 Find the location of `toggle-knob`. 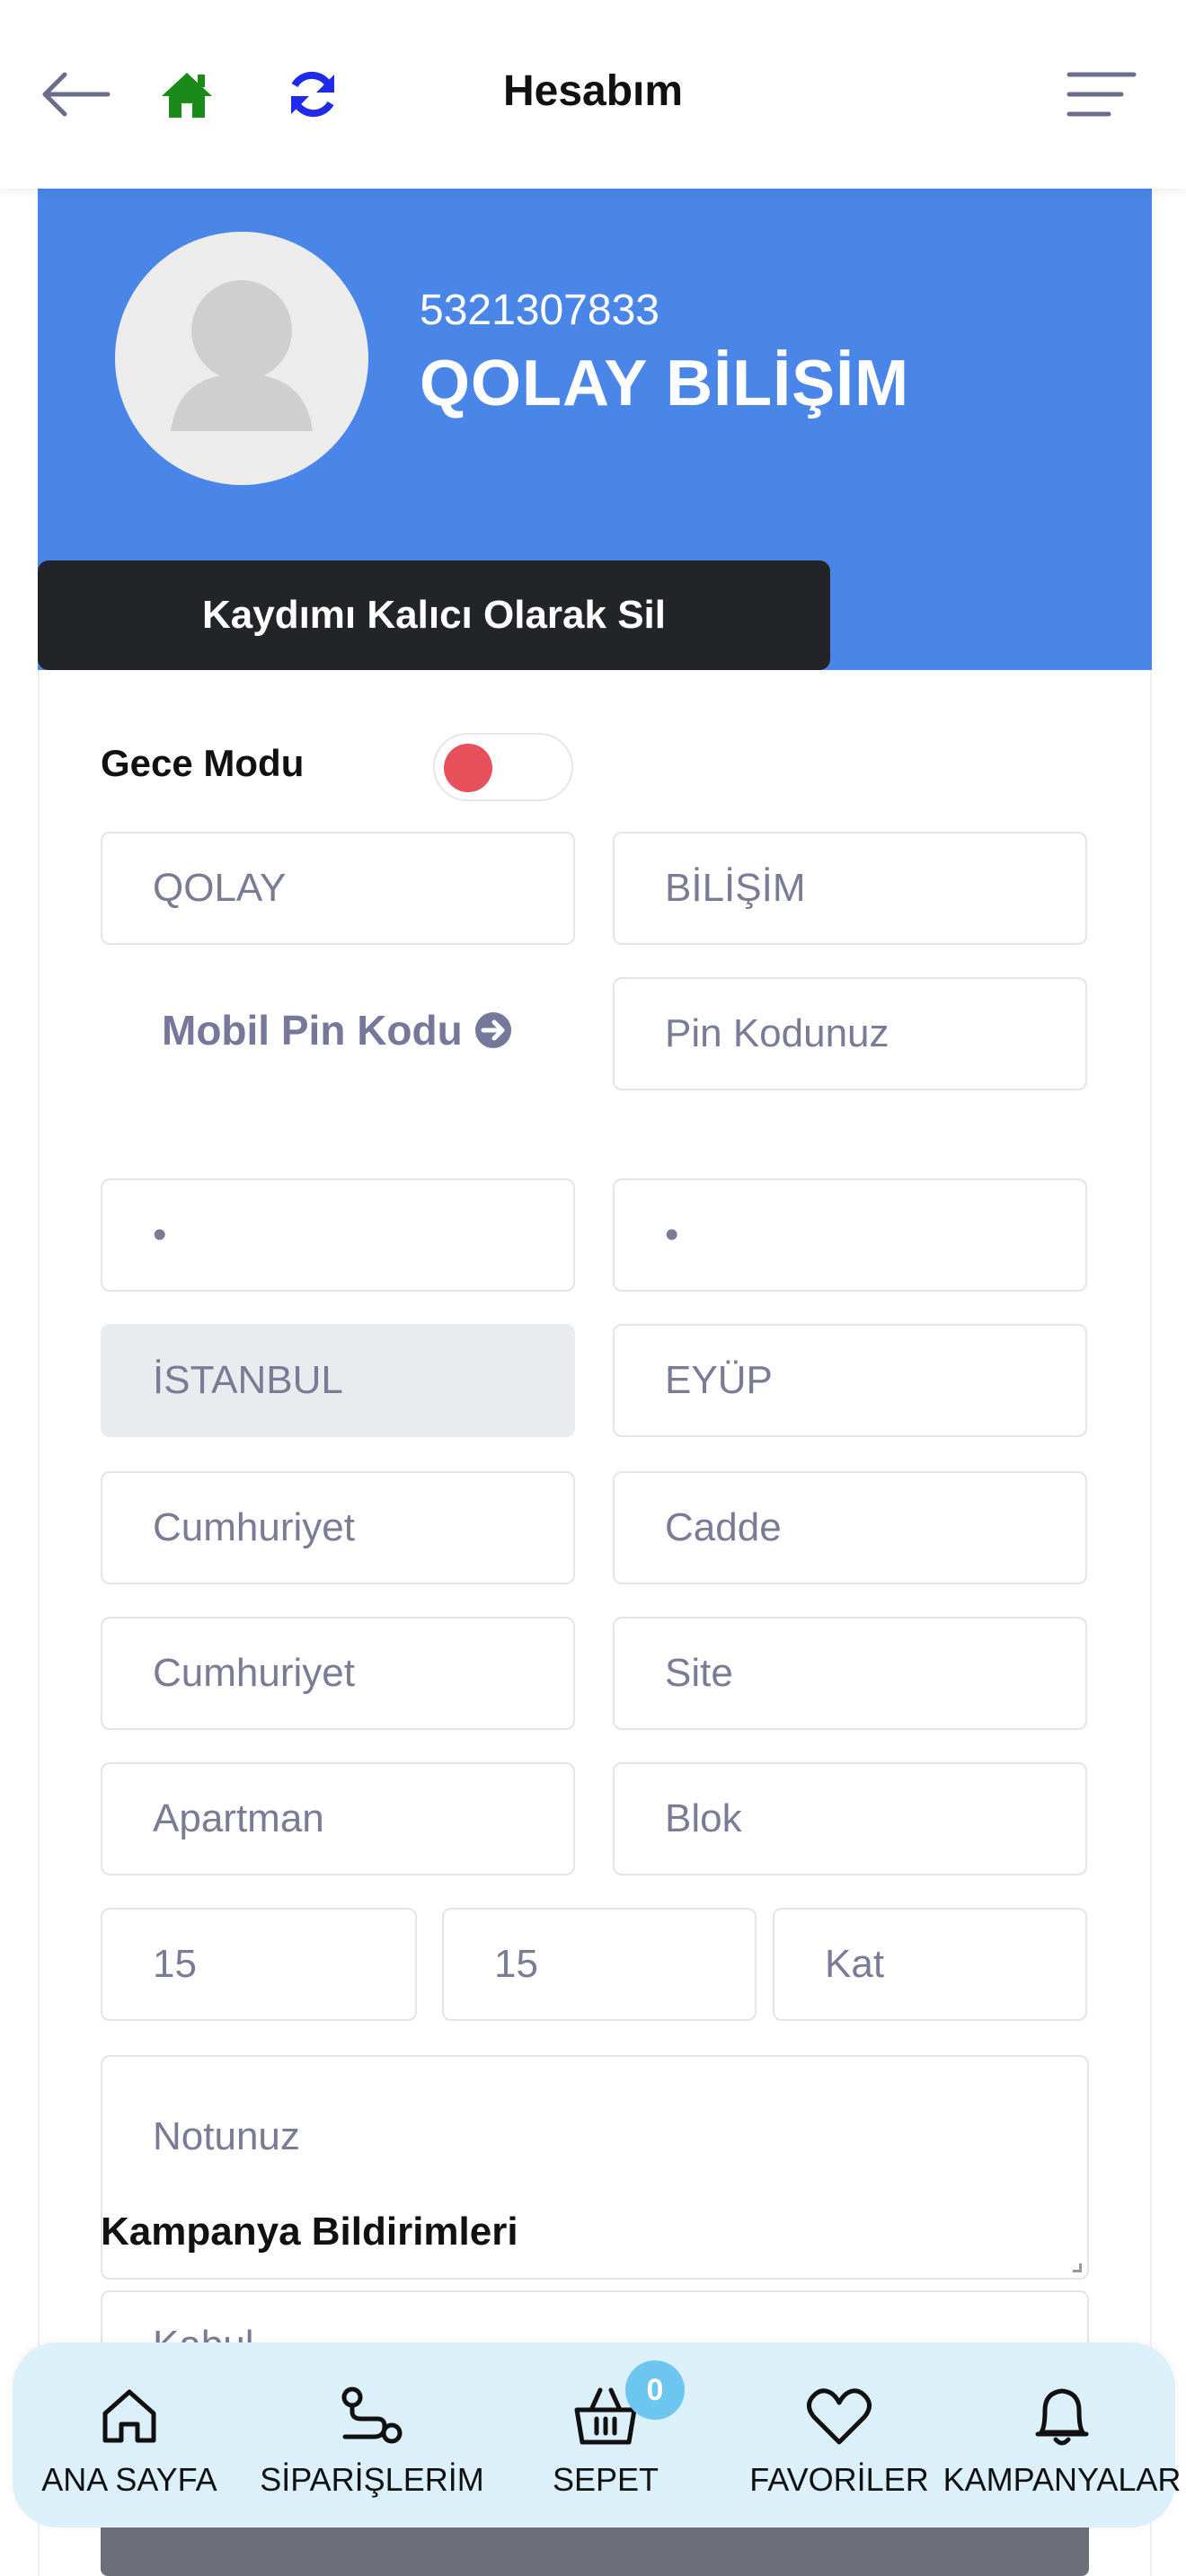

toggle-knob is located at coordinates (468, 768).